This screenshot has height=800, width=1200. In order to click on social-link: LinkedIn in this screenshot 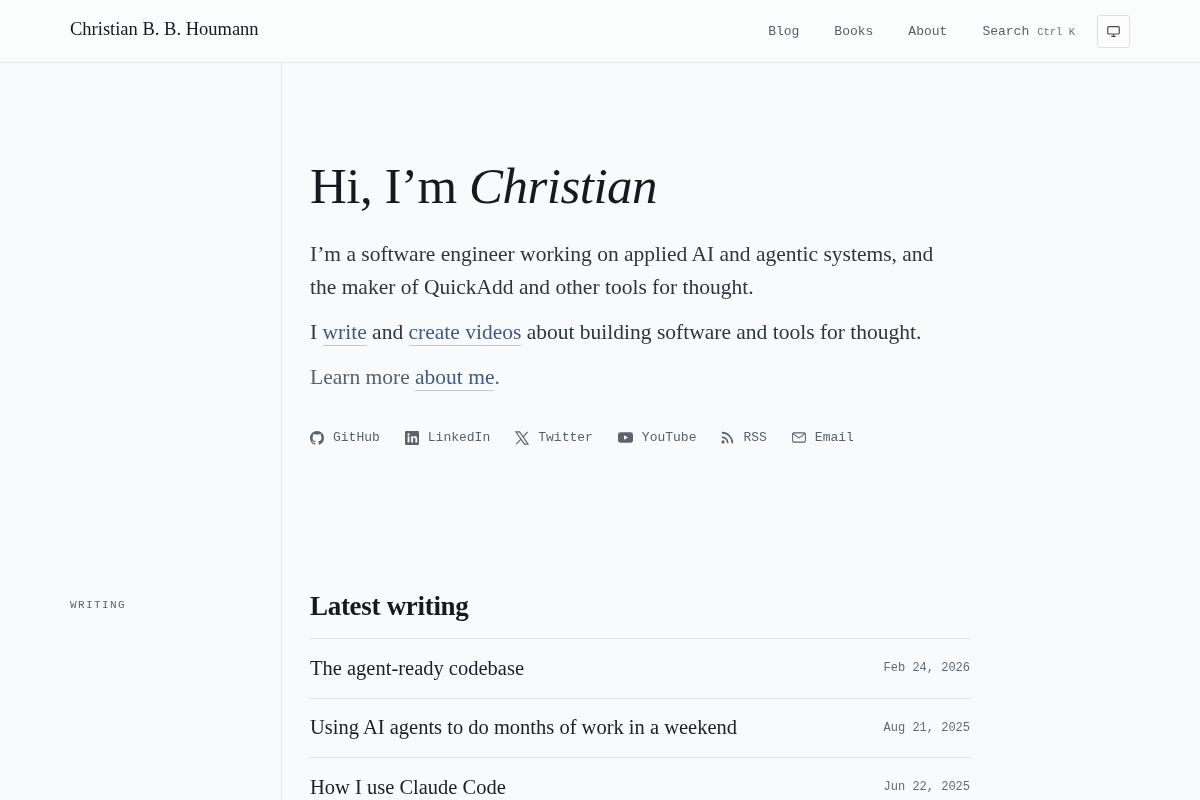, I will do `click(447, 438)`.